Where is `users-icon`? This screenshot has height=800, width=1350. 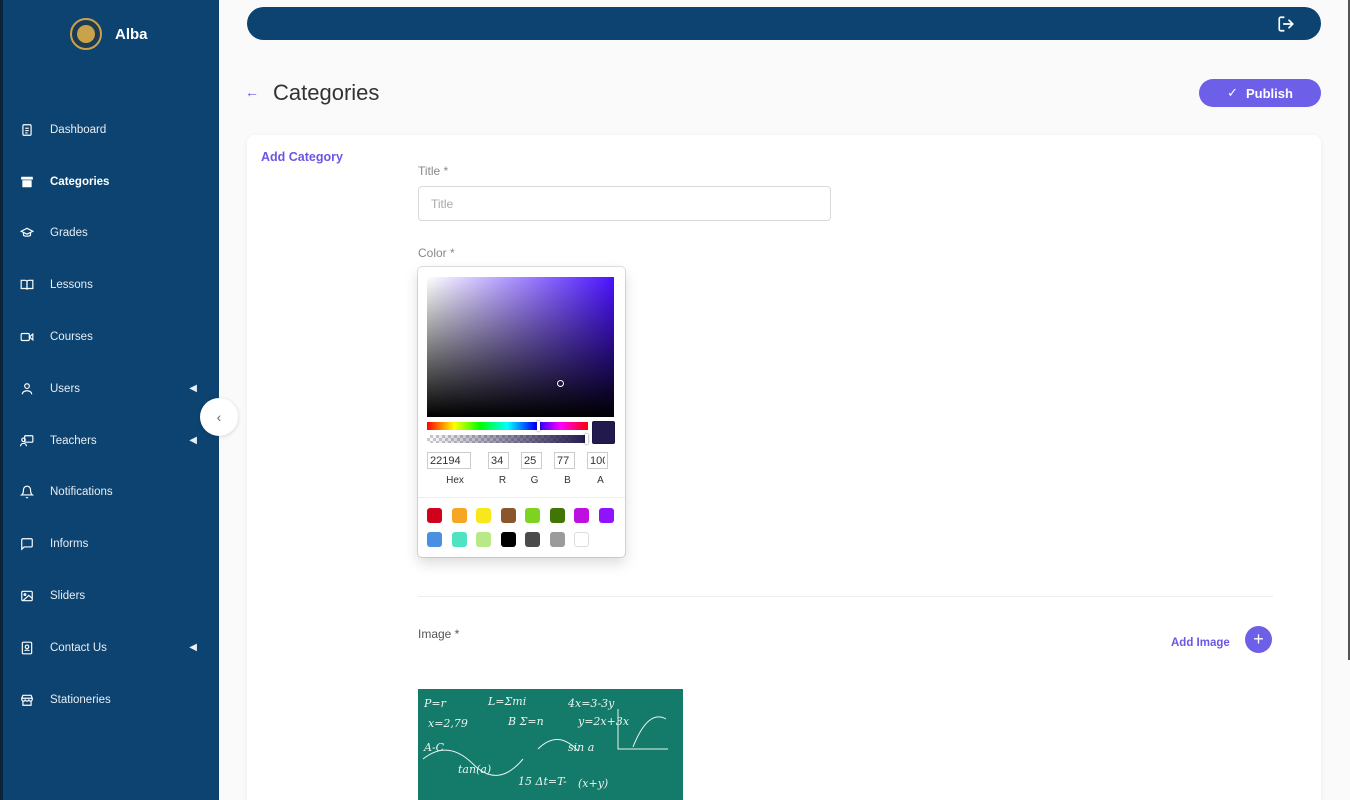
users-icon is located at coordinates (27, 389).